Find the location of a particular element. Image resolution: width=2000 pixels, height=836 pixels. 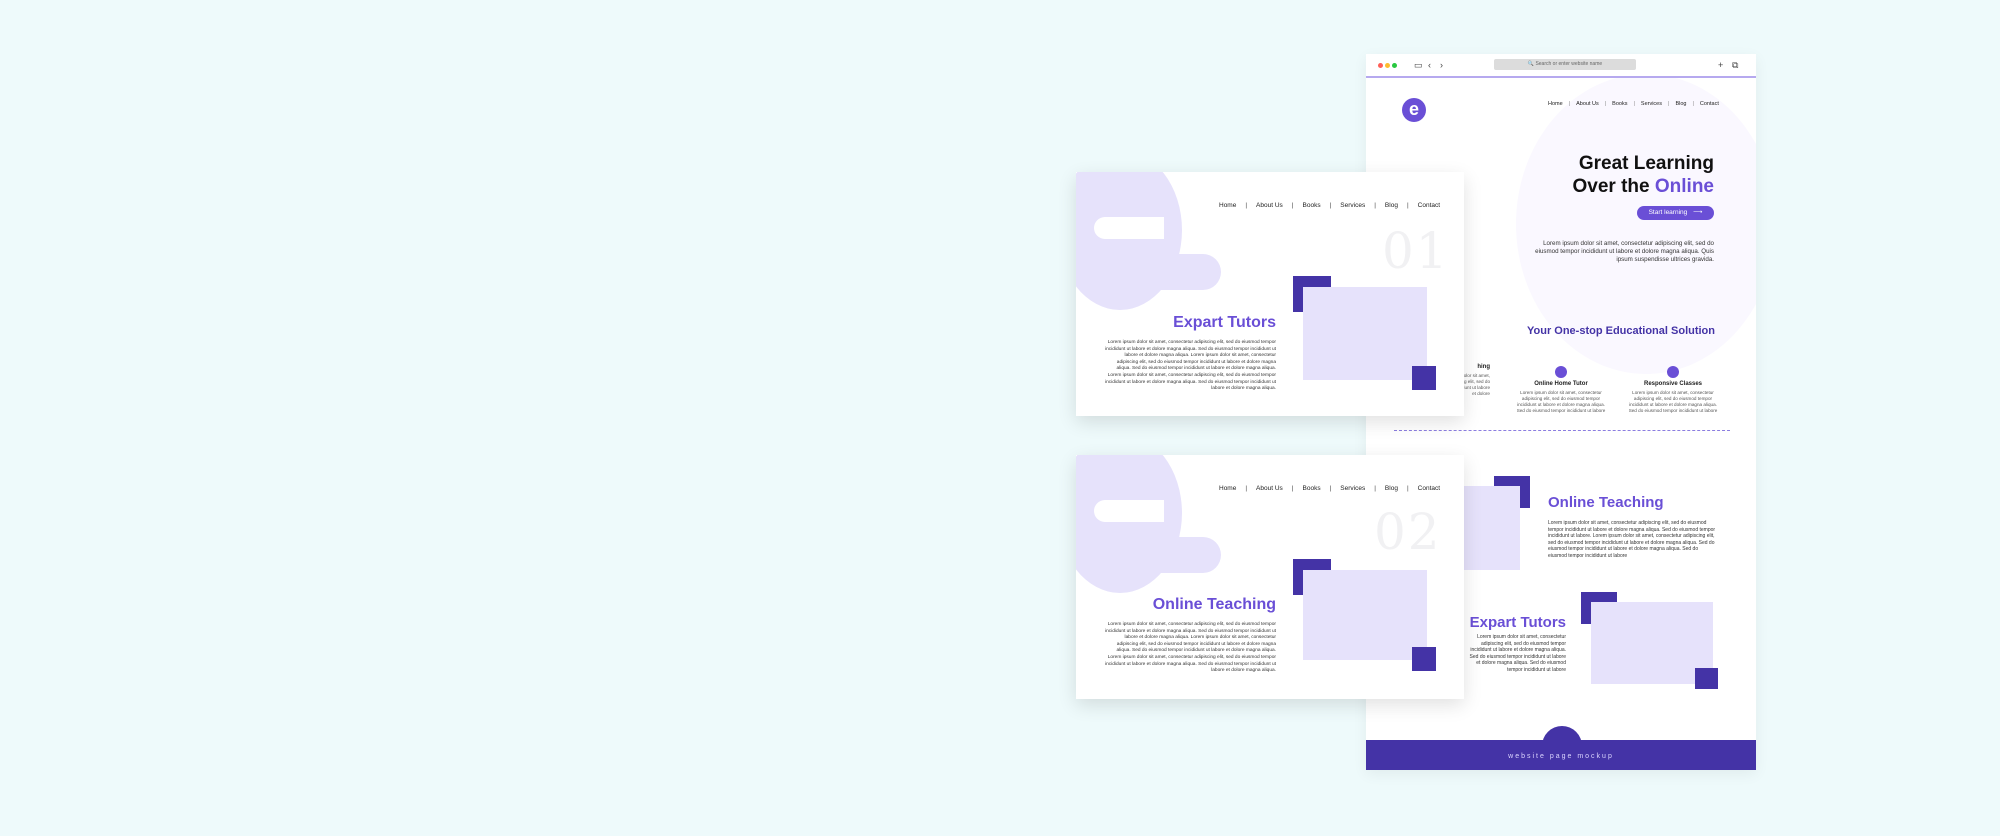

tabs-overview-icon: ⧉ is located at coordinates (1735, 65).